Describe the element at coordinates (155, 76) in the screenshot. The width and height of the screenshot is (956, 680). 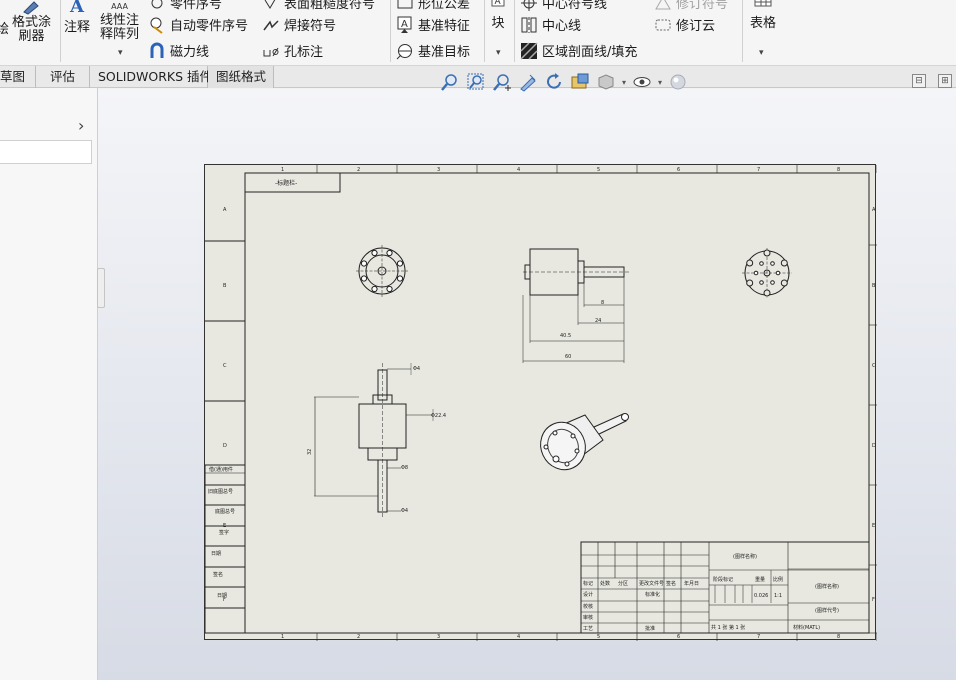
I see `tab-addins-label: SOLIDWORKS 插件` at that location.